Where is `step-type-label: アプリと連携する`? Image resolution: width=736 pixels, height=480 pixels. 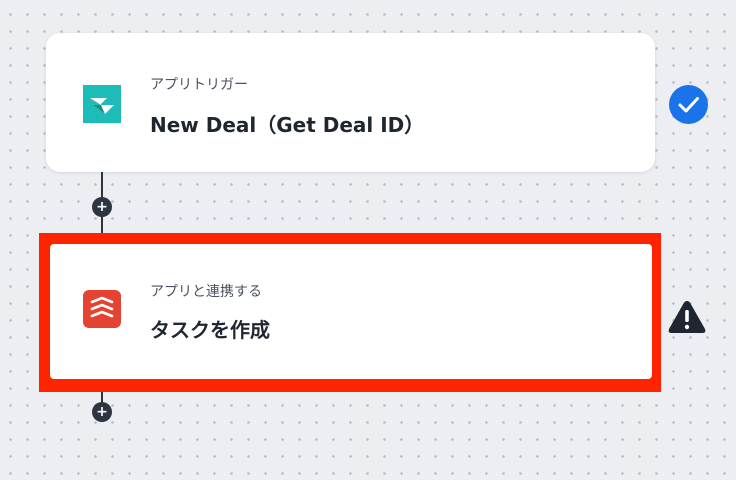 step-type-label: アプリと連携する is located at coordinates (206, 292).